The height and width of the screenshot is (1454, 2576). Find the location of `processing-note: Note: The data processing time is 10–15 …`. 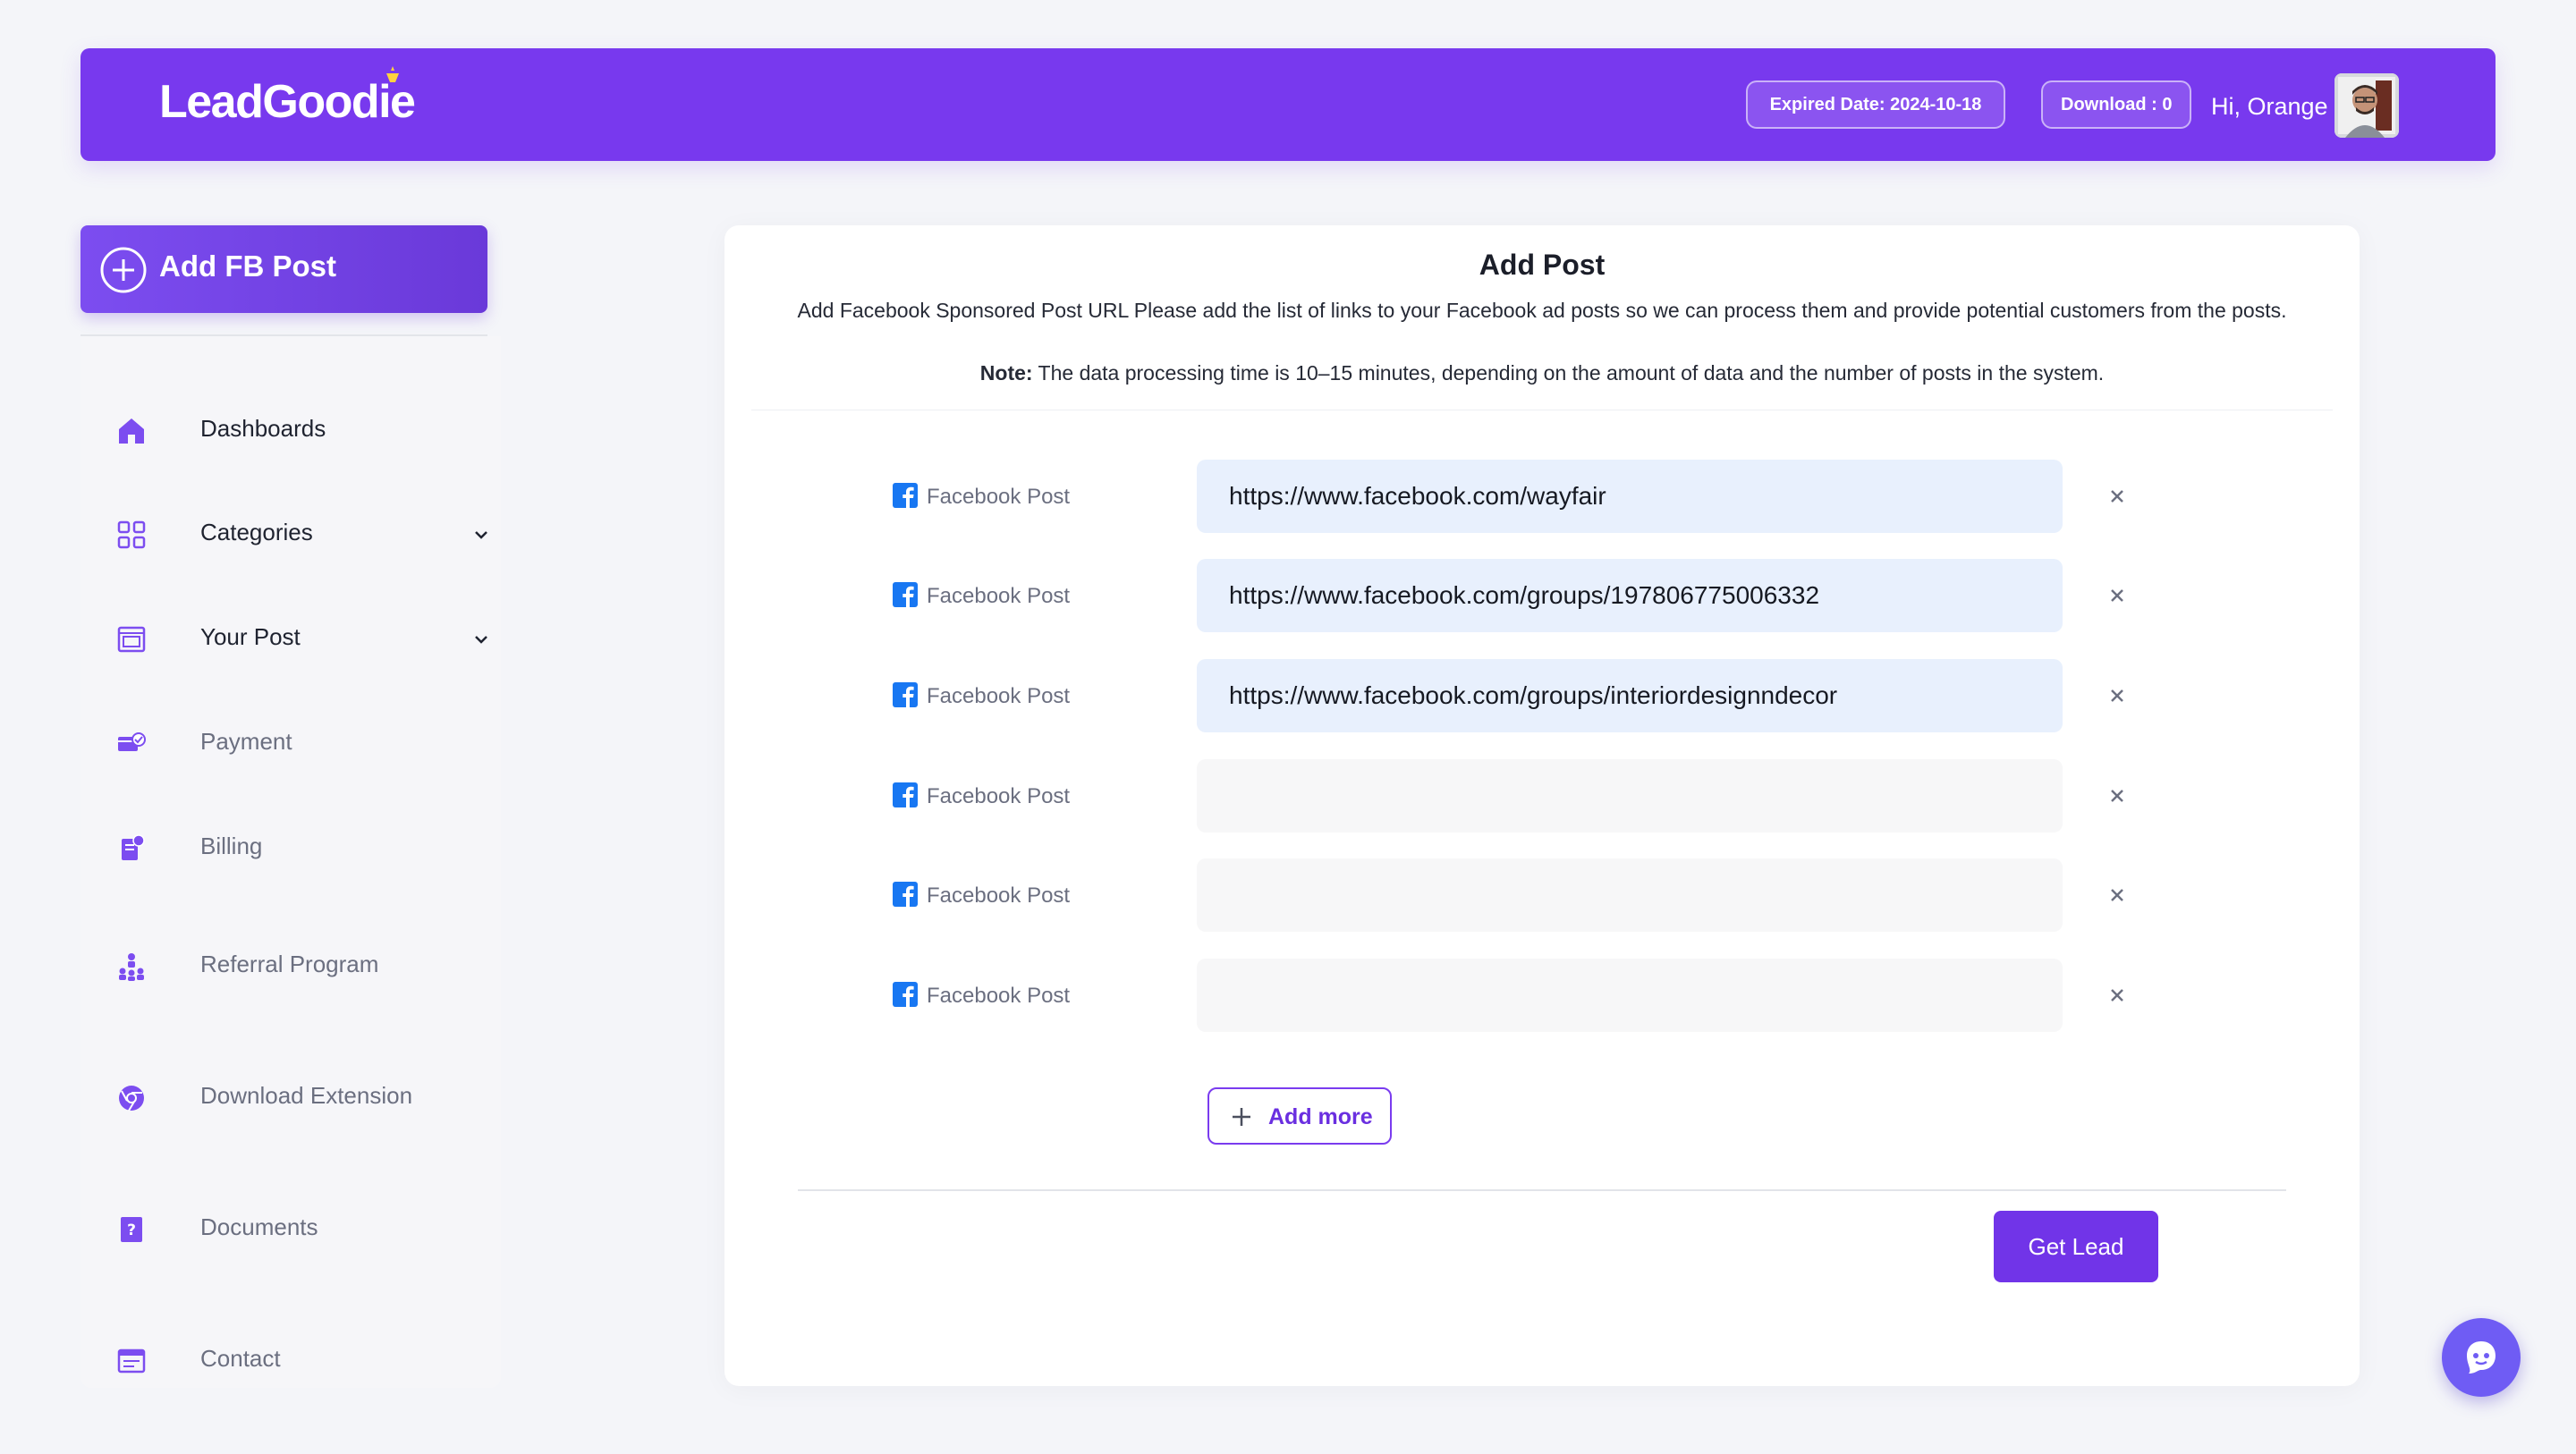

processing-note: Note: The data processing time is 10–15 … is located at coordinates (1542, 373).